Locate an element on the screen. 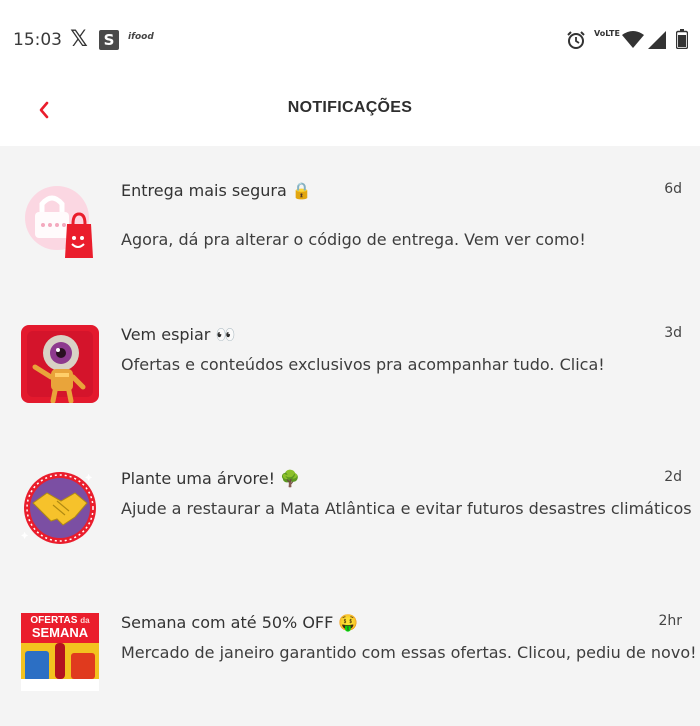 This screenshot has height=726, width=700. notification-title: Semana com até 50% OFF 🤑 is located at coordinates (240, 622).